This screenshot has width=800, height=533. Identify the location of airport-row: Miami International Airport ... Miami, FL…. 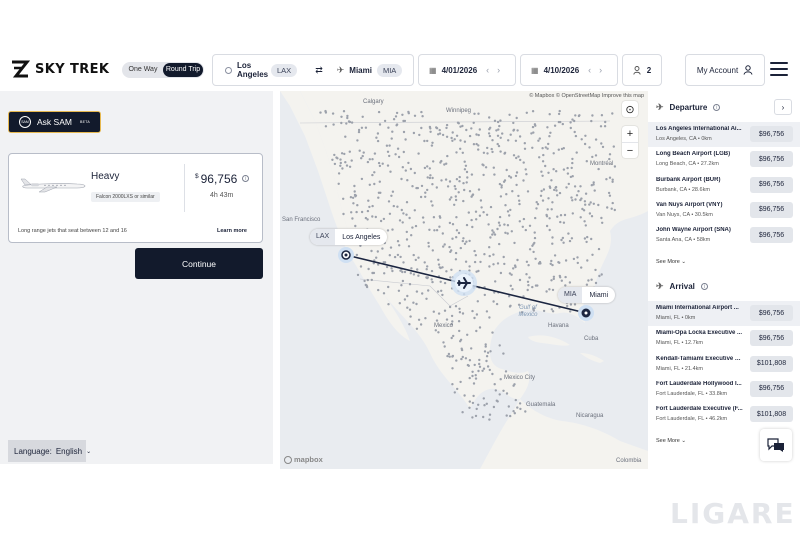
(724, 313).